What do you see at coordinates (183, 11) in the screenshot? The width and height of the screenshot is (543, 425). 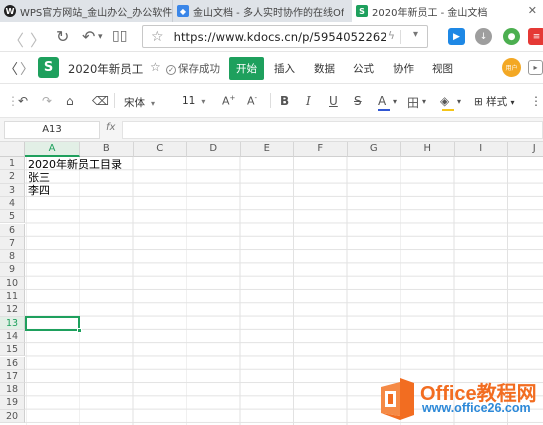 I see `kdocs-icon: ◆` at bounding box center [183, 11].